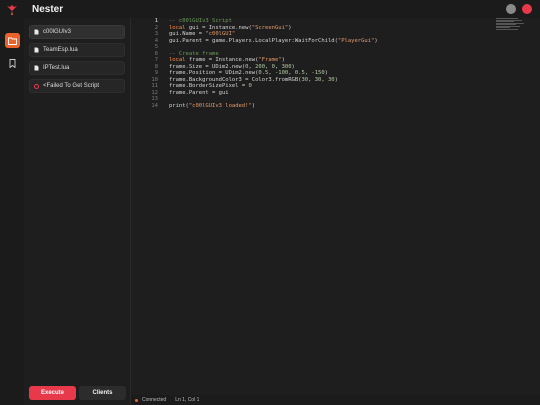 This screenshot has width=540, height=405. Describe the element at coordinates (220, 105) in the screenshot. I see `code-token: "c00lGUIv3 loaded!"` at that location.